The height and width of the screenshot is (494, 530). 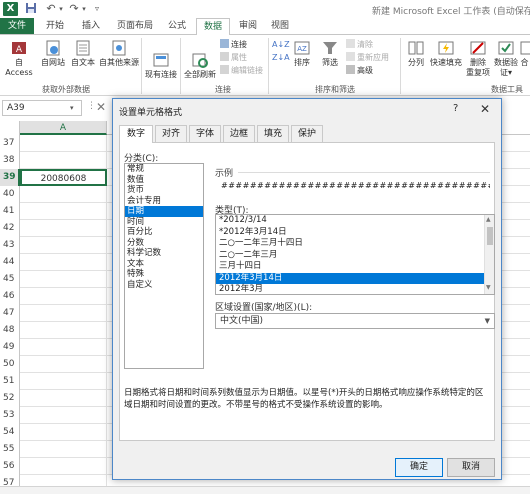 What do you see at coordinates (10, 313) in the screenshot?
I see `row-header: 47` at bounding box center [10, 313].